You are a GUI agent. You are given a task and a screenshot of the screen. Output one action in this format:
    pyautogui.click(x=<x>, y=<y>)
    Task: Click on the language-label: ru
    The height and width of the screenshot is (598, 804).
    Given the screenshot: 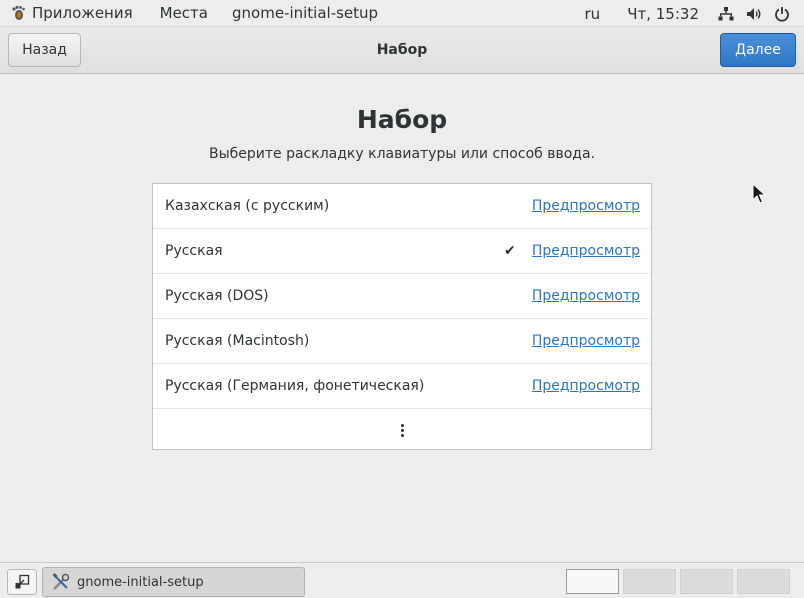 What is the action you would take?
    pyautogui.click(x=592, y=13)
    